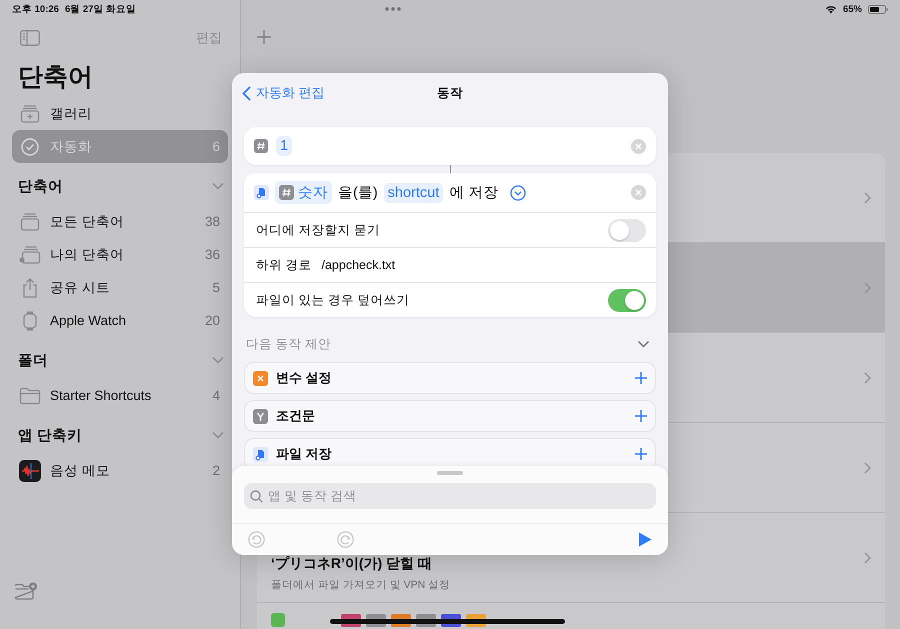 Image resolution: width=900 pixels, height=629 pixels. What do you see at coordinates (40, 187) in the screenshot?
I see `section-header: 단축어` at bounding box center [40, 187].